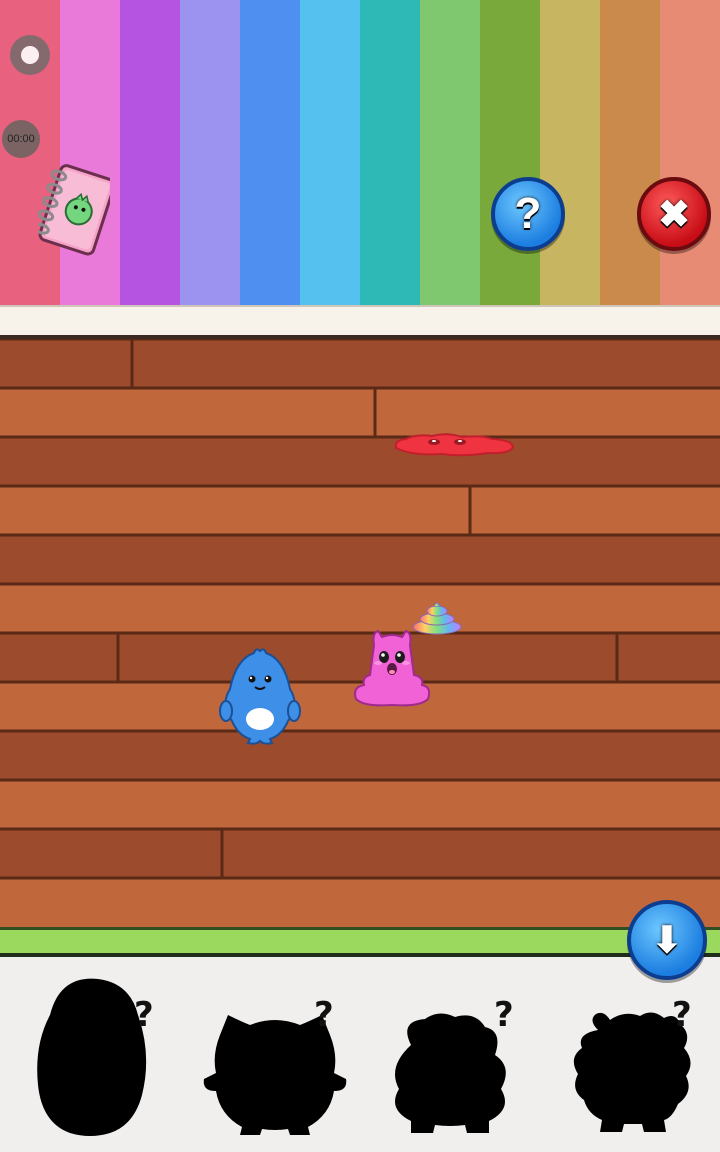  I want to click on scroll-down-button: ⬇, so click(667, 940).